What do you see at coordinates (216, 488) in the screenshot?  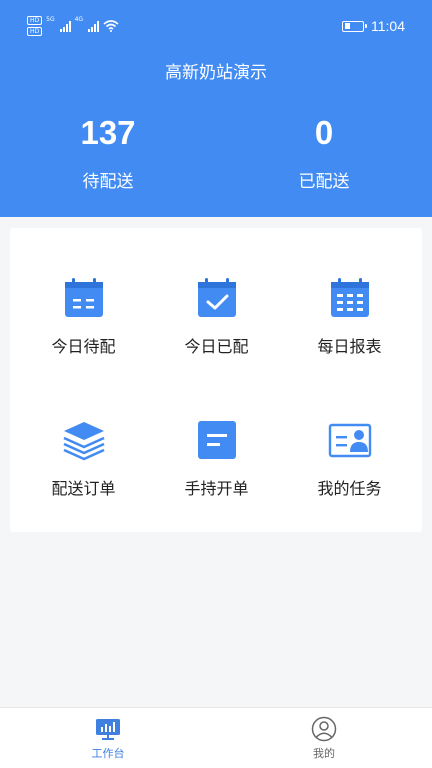 I see `menu-item-label: 手持开单` at bounding box center [216, 488].